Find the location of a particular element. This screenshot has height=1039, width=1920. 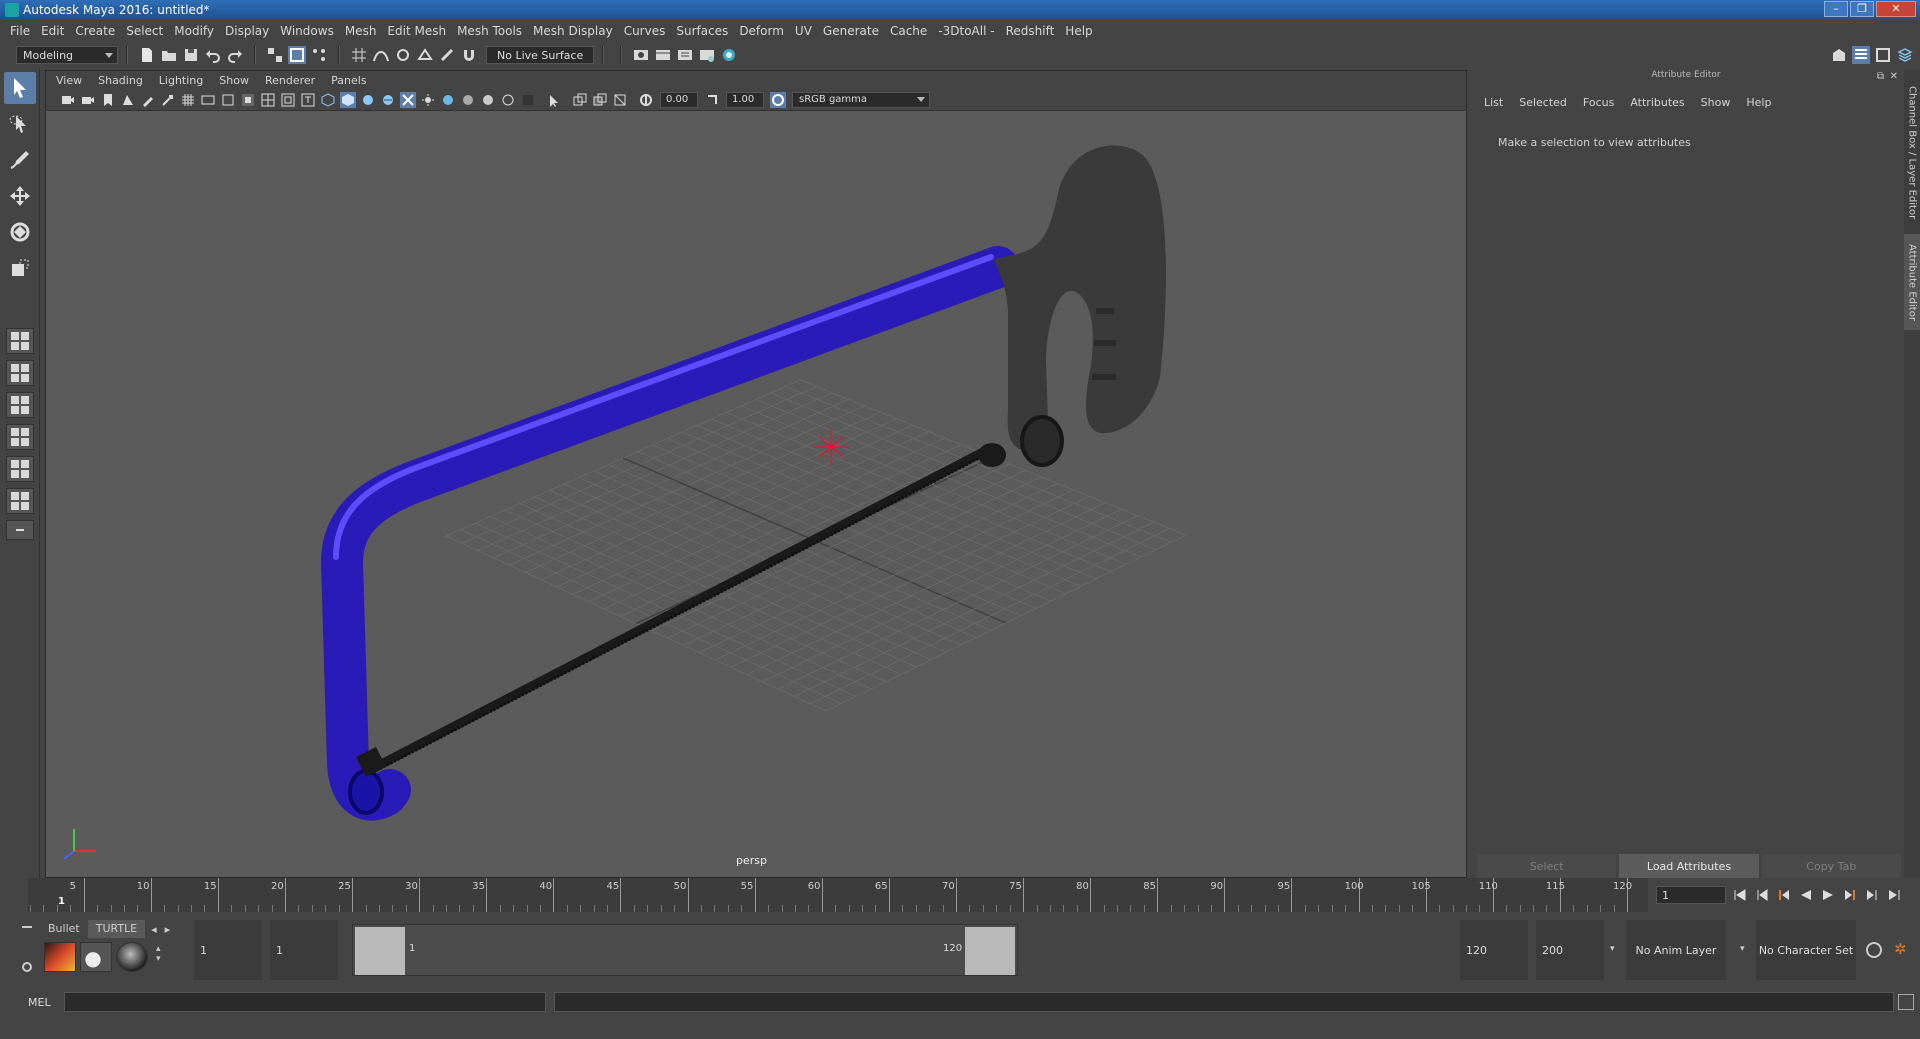

step-back-frame-icon is located at coordinates (1784, 895).